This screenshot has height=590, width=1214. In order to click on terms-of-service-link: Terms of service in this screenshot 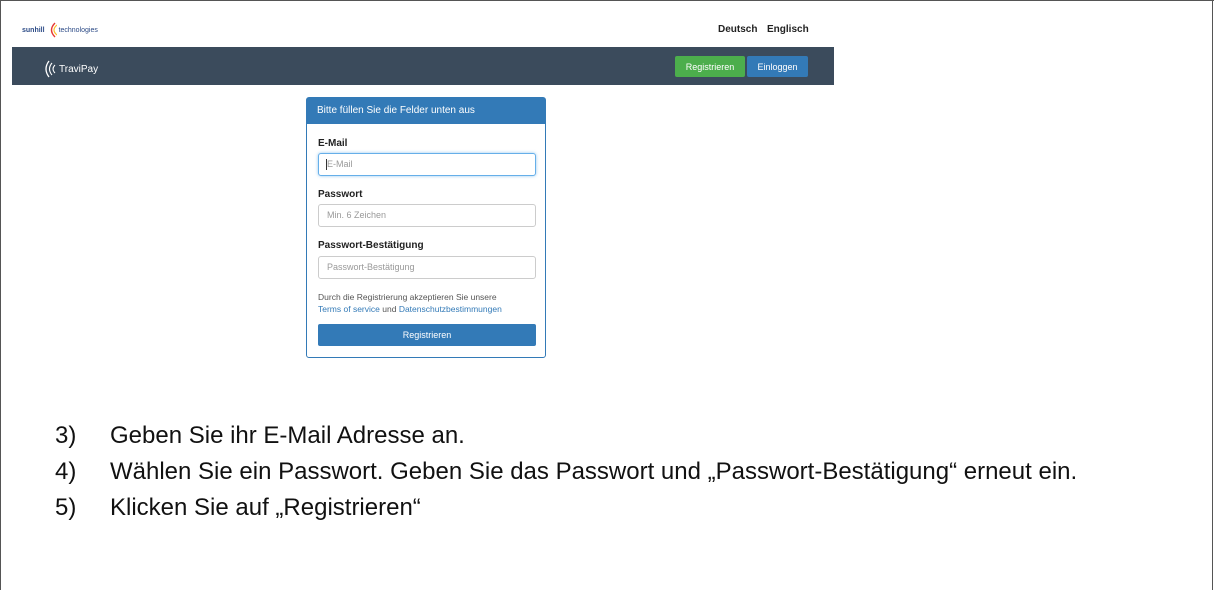, I will do `click(349, 309)`.